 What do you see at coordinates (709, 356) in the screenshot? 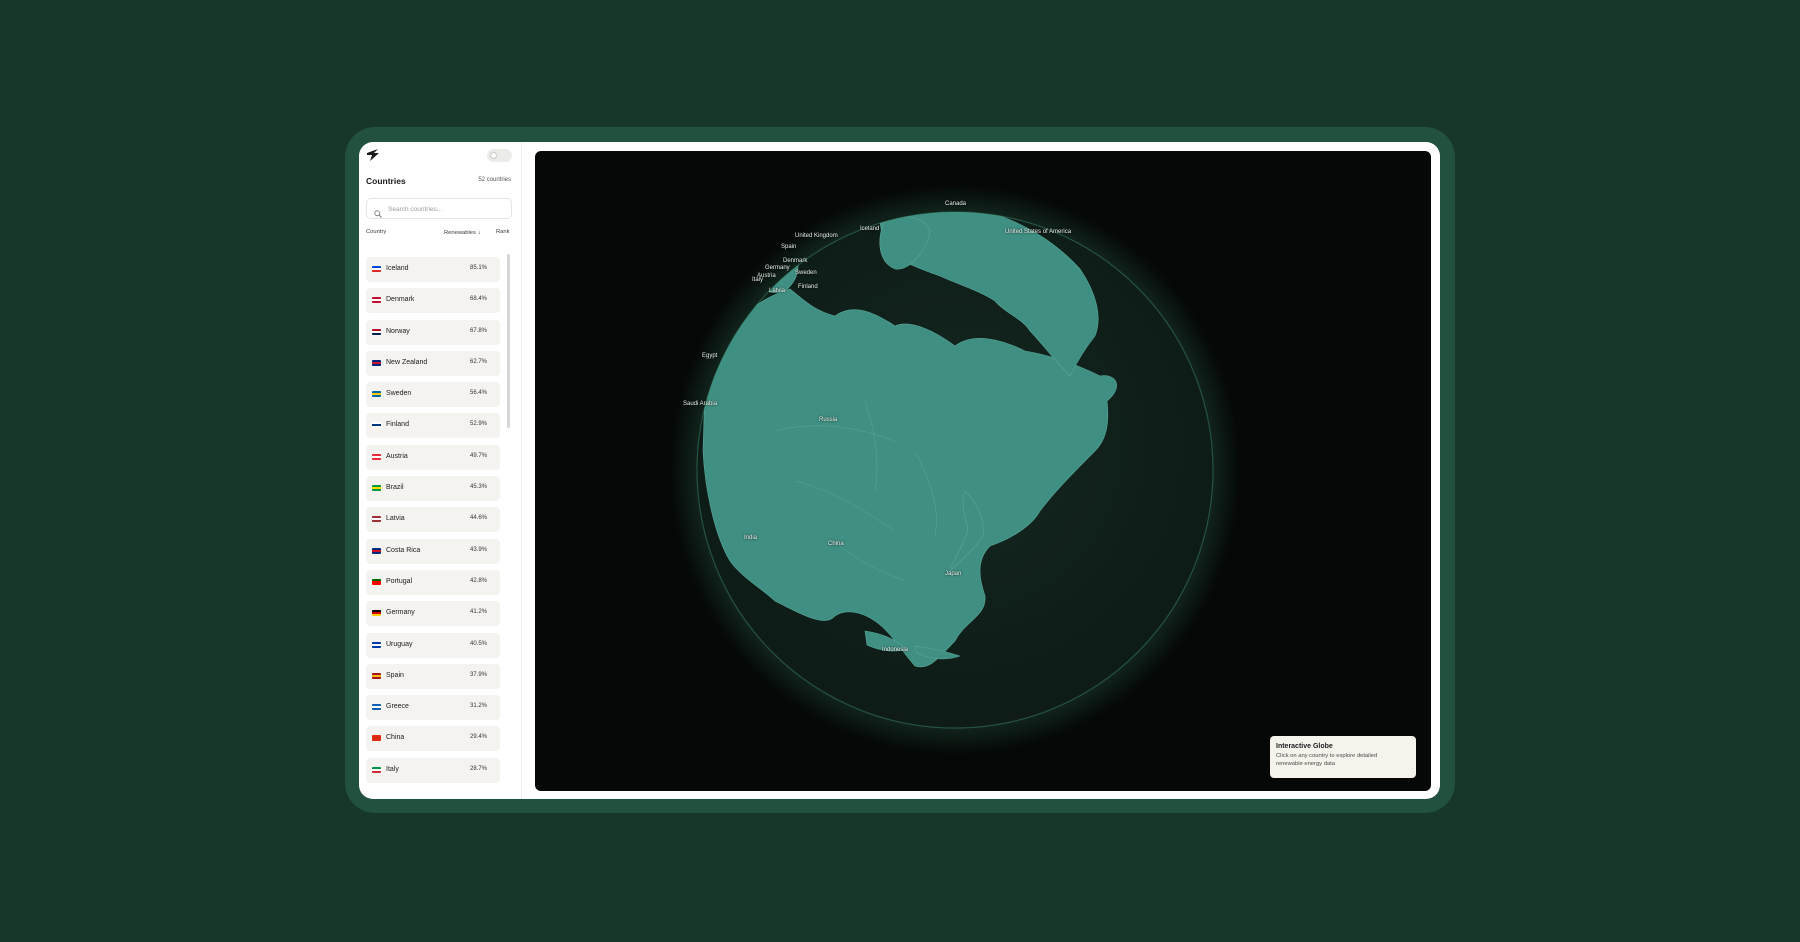
I see `country-label: Egypt` at bounding box center [709, 356].